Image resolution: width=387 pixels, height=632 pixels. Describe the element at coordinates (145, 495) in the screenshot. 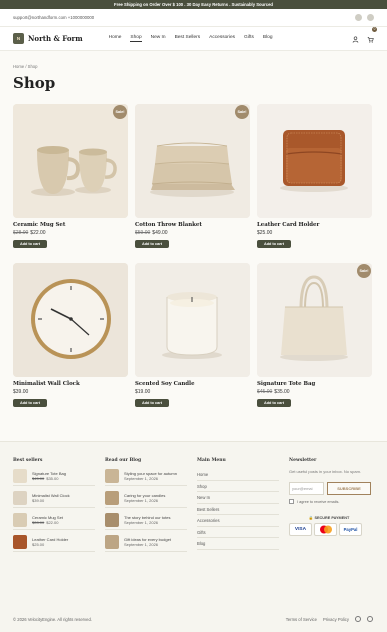

I see `post-title: Caring for your candles` at that location.